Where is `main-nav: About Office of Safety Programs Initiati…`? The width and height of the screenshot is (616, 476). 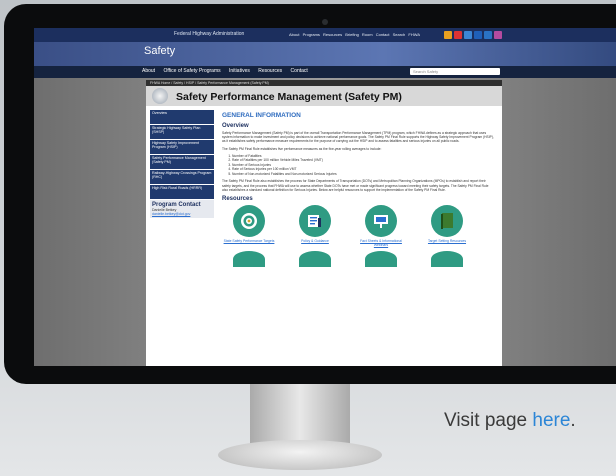 main-nav: About Office of Safety Programs Initiati… is located at coordinates (228, 71).